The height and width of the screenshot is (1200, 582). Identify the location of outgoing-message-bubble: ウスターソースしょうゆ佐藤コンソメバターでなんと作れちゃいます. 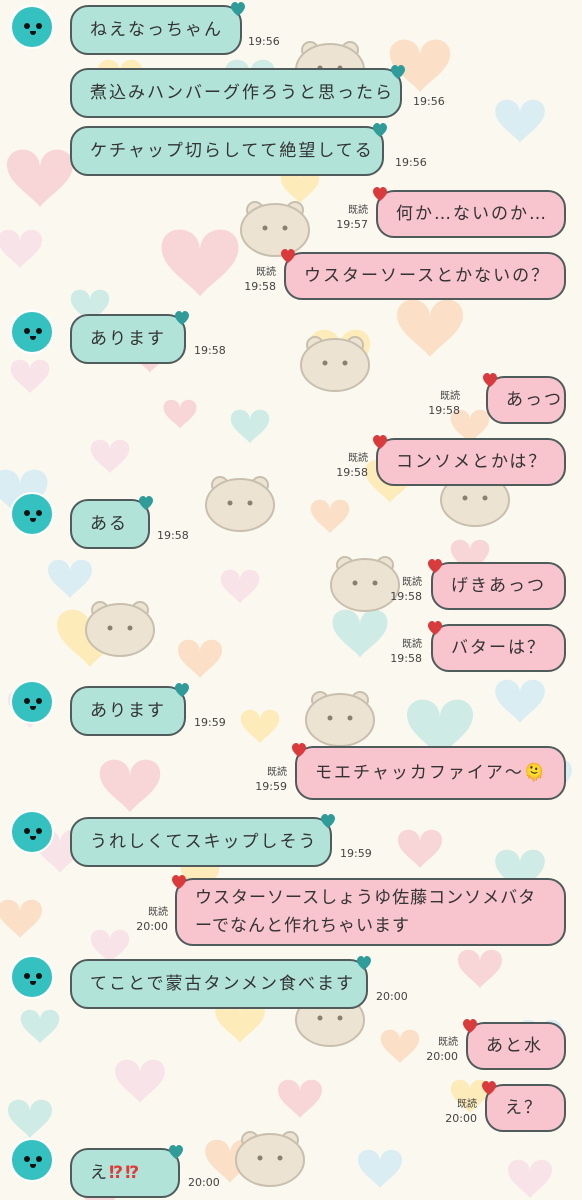
(369, 910).